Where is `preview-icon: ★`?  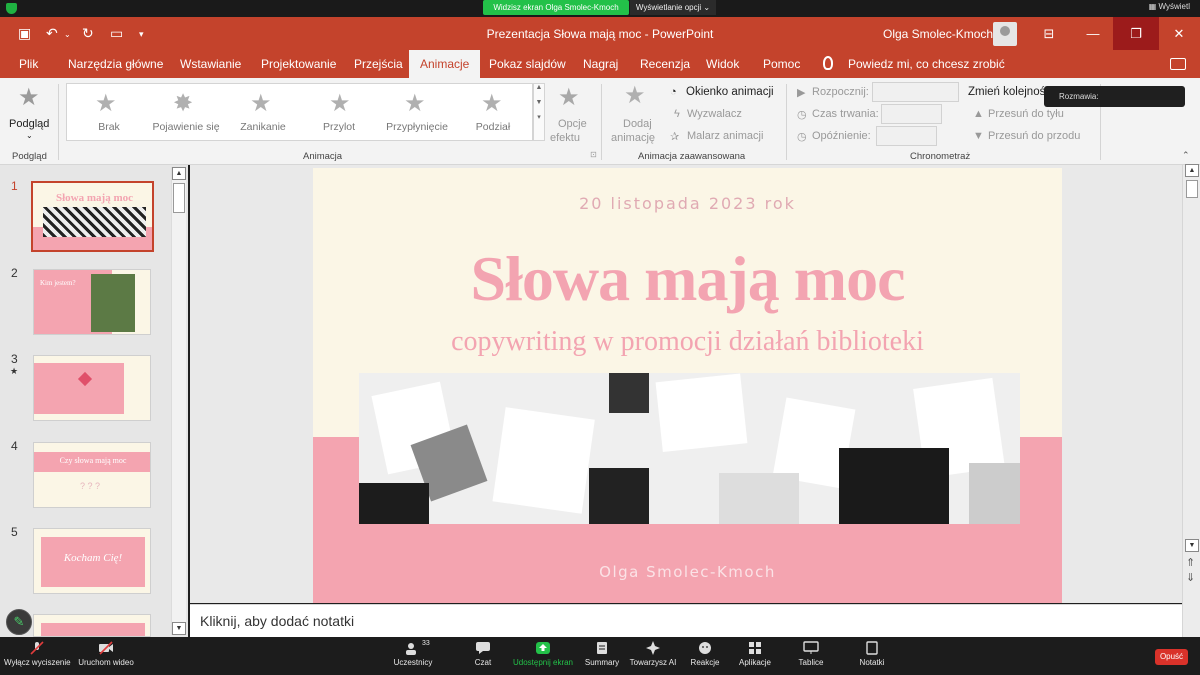 preview-icon: ★ is located at coordinates (29, 98).